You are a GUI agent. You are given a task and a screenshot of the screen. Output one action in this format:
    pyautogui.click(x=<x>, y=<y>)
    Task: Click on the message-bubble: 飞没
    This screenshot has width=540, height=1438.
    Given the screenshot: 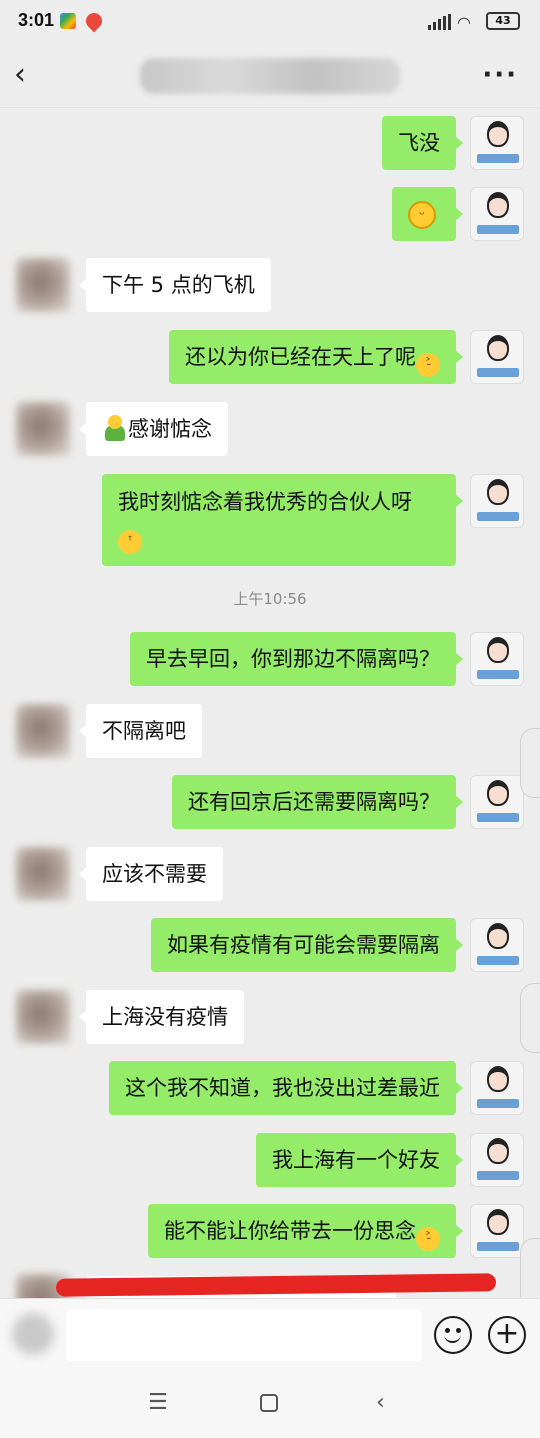 What is the action you would take?
    pyautogui.click(x=422, y=143)
    